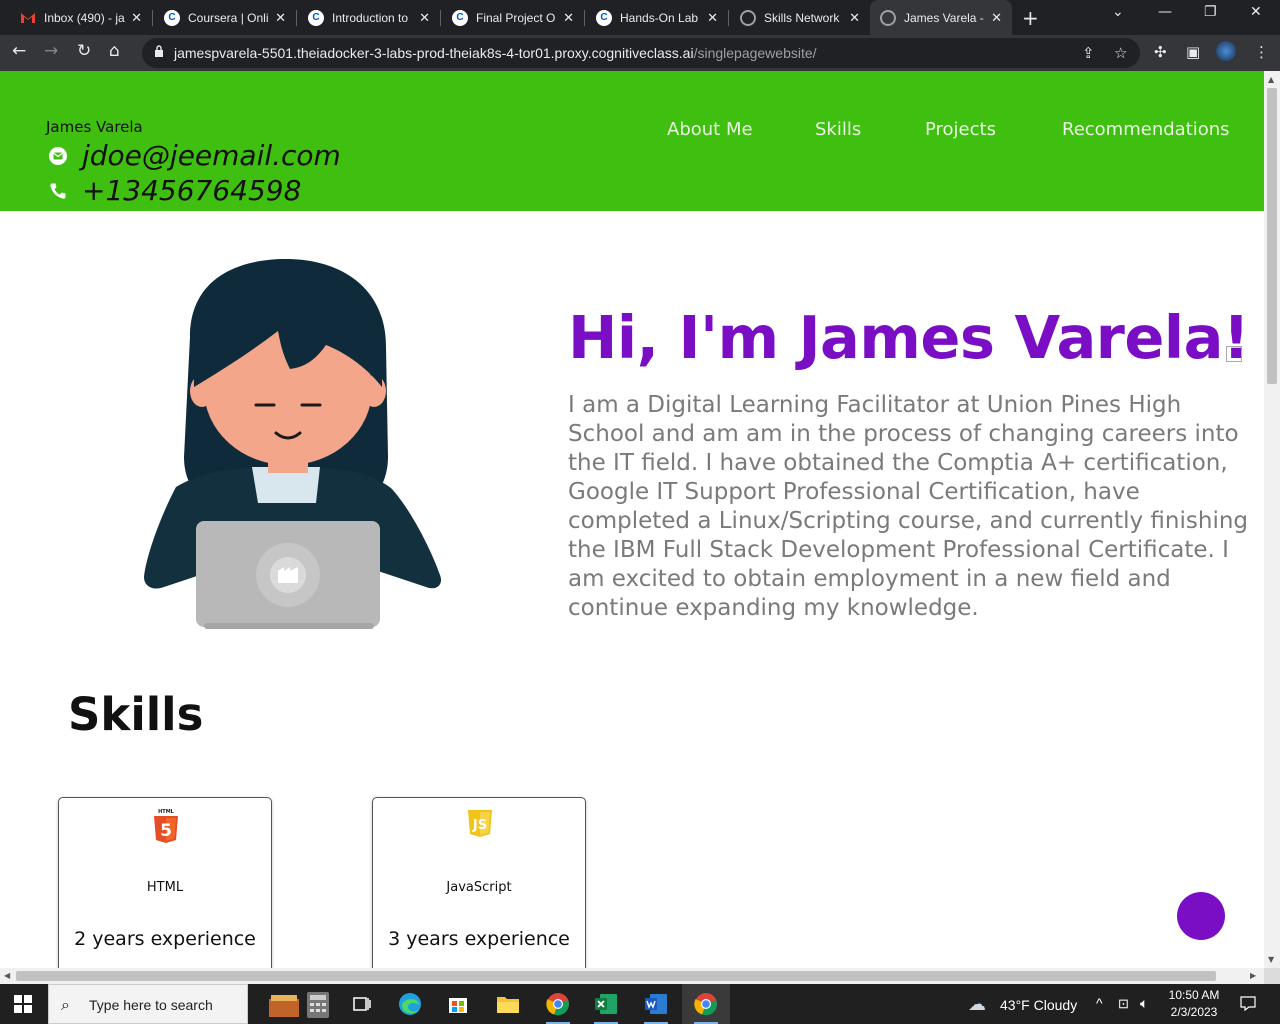 Image resolution: width=1280 pixels, height=1024 pixels. I want to click on tab-coursera: C Coursera | Onli ✕, so click(225, 17).